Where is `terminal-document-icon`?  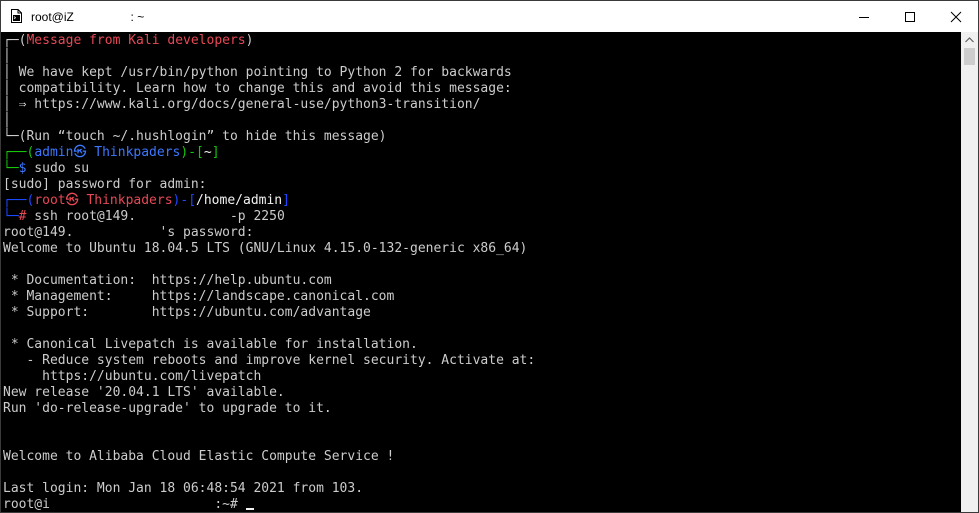 terminal-document-icon is located at coordinates (16, 16).